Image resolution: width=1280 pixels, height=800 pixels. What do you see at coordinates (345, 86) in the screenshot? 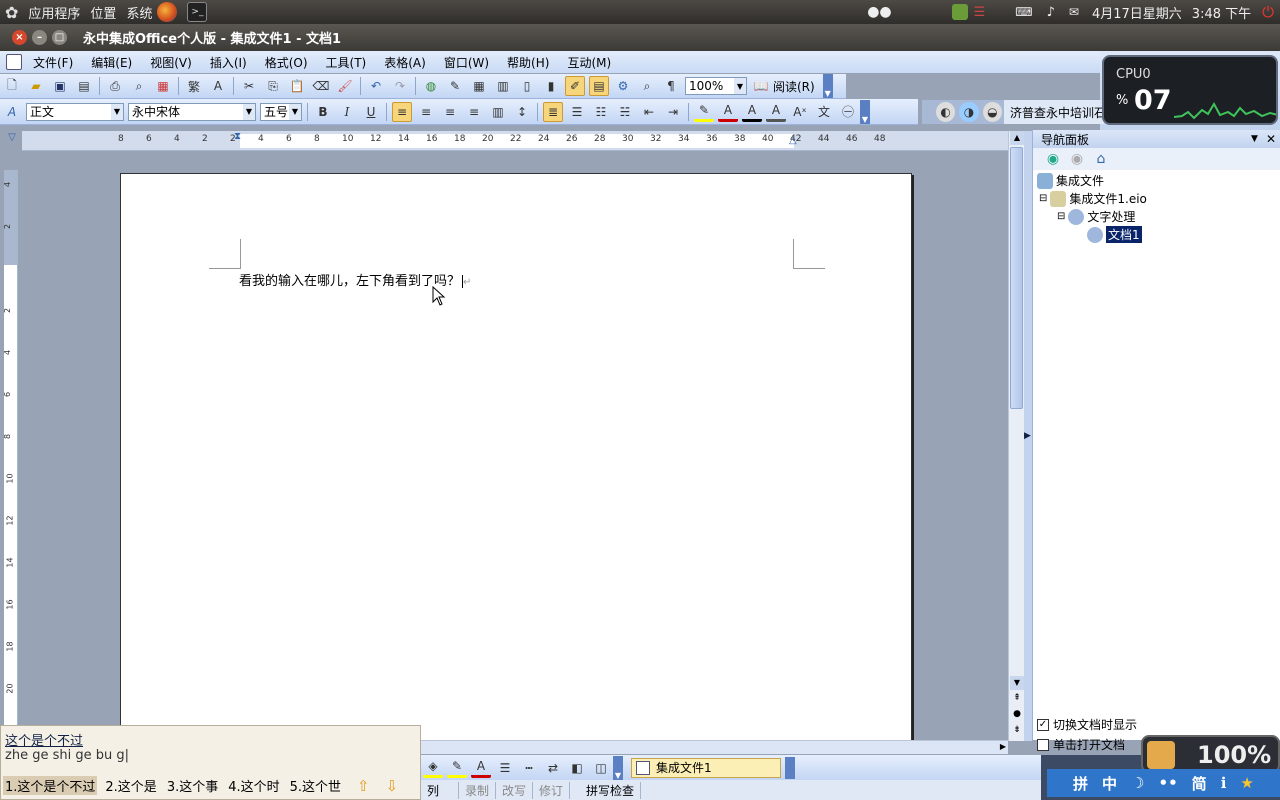
I see `format-painter-icon: 🖌` at bounding box center [345, 86].